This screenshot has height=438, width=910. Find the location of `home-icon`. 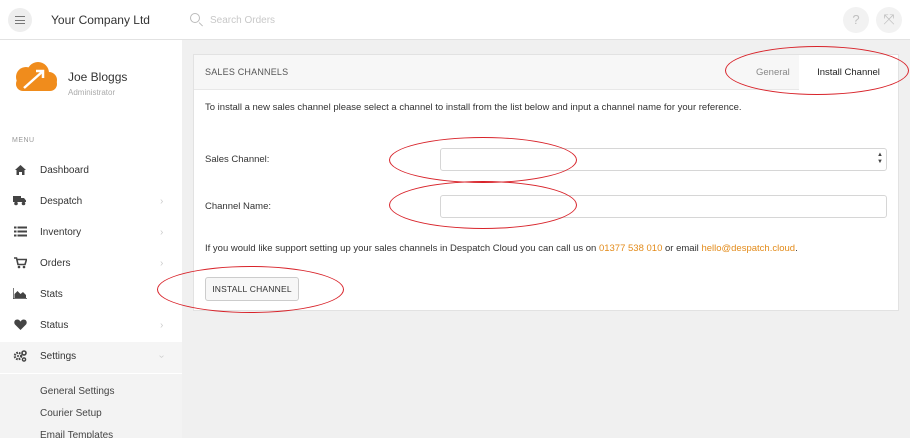

home-icon is located at coordinates (20, 171).